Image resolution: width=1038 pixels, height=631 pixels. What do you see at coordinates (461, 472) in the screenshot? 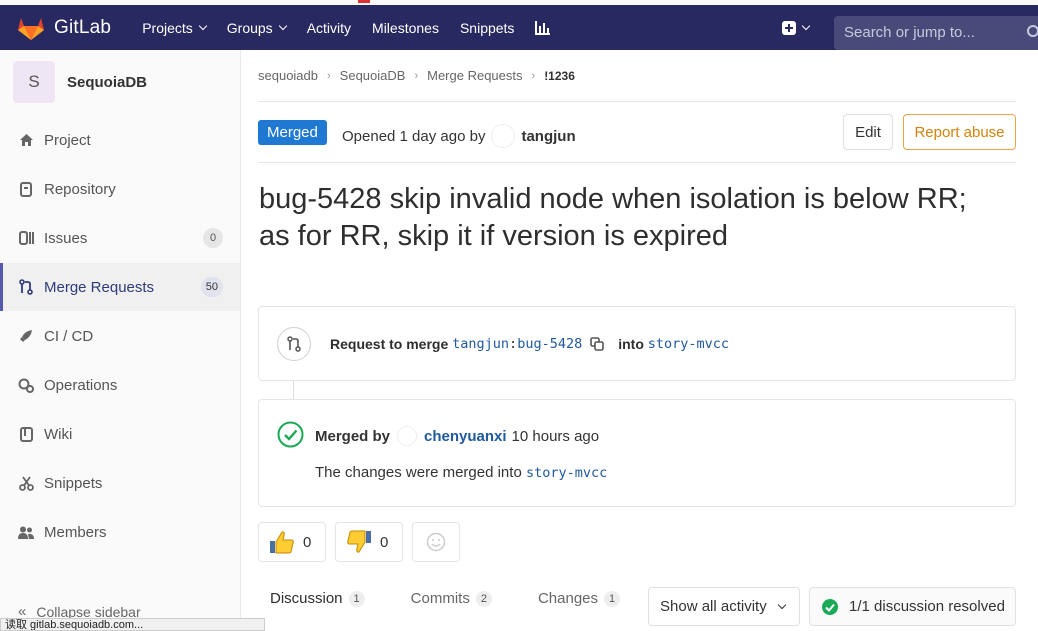
I see `merged-into-info: The changes were merged into story-mvcc` at bounding box center [461, 472].